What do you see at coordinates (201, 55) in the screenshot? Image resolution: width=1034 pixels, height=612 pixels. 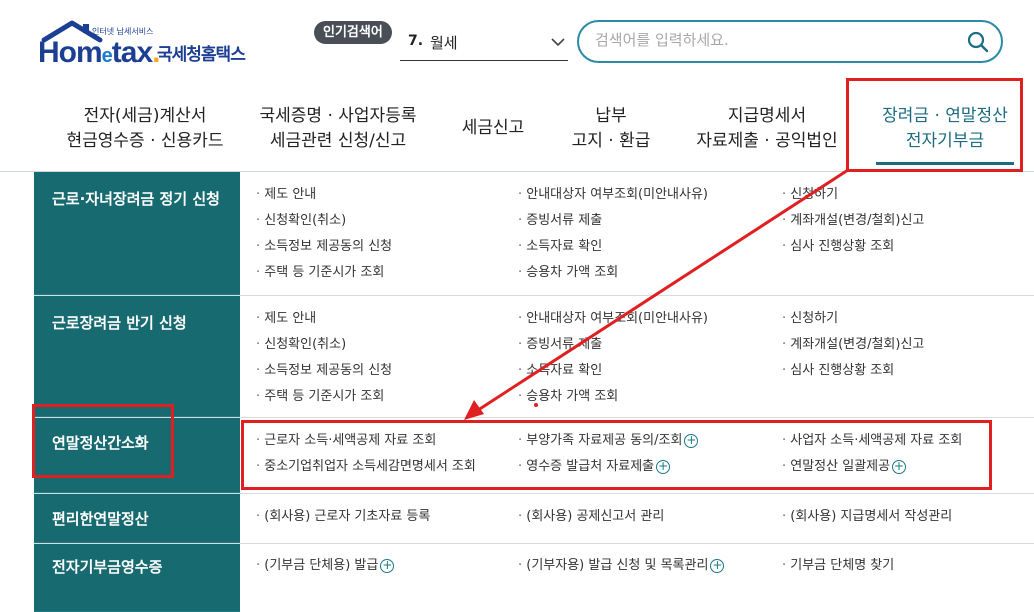 I see `logo-name: 국세청홈택스` at bounding box center [201, 55].